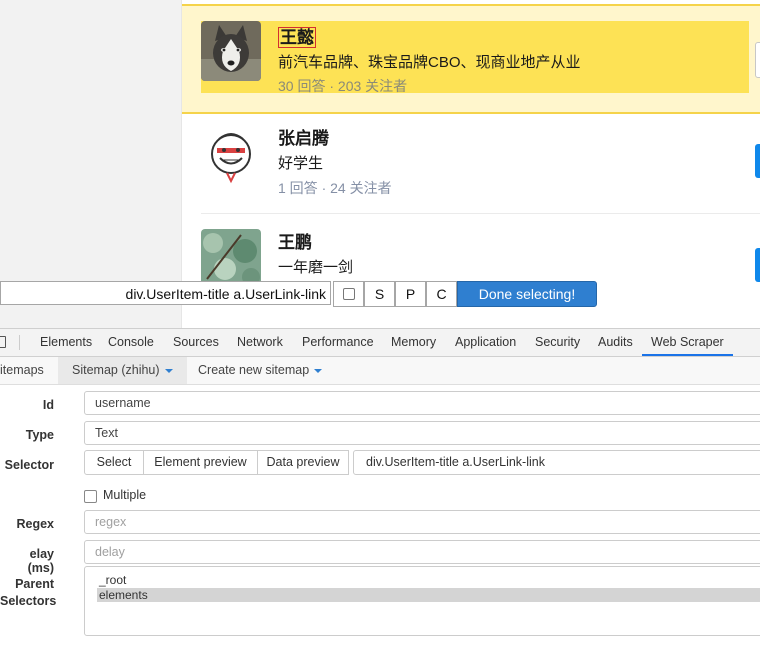  I want to click on data-preview-button: Data preview, so click(303, 462).